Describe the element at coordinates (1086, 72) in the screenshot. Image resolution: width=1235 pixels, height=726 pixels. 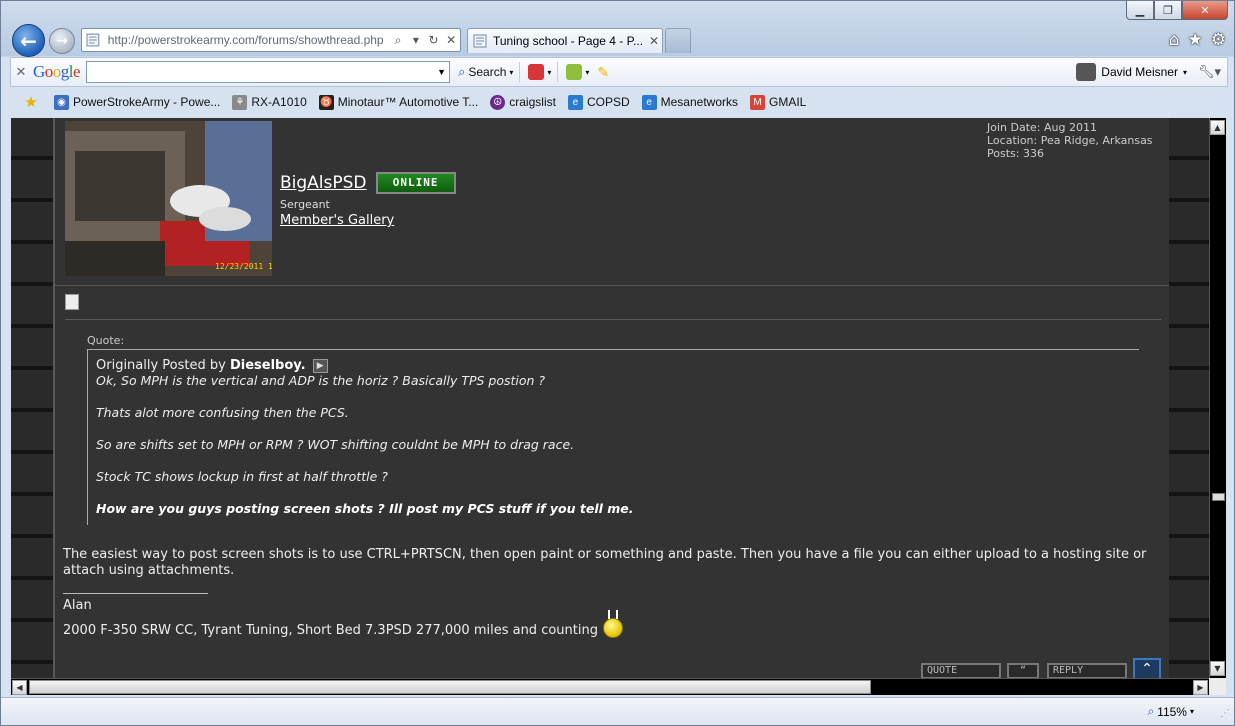
I see `avatar` at that location.